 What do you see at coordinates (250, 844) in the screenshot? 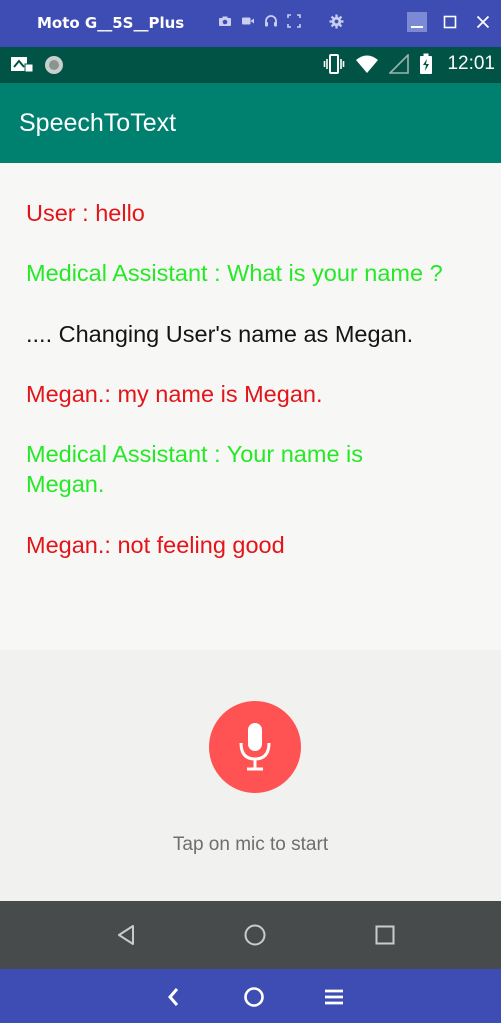
I see `mic-hint: Tap on mic to start` at bounding box center [250, 844].